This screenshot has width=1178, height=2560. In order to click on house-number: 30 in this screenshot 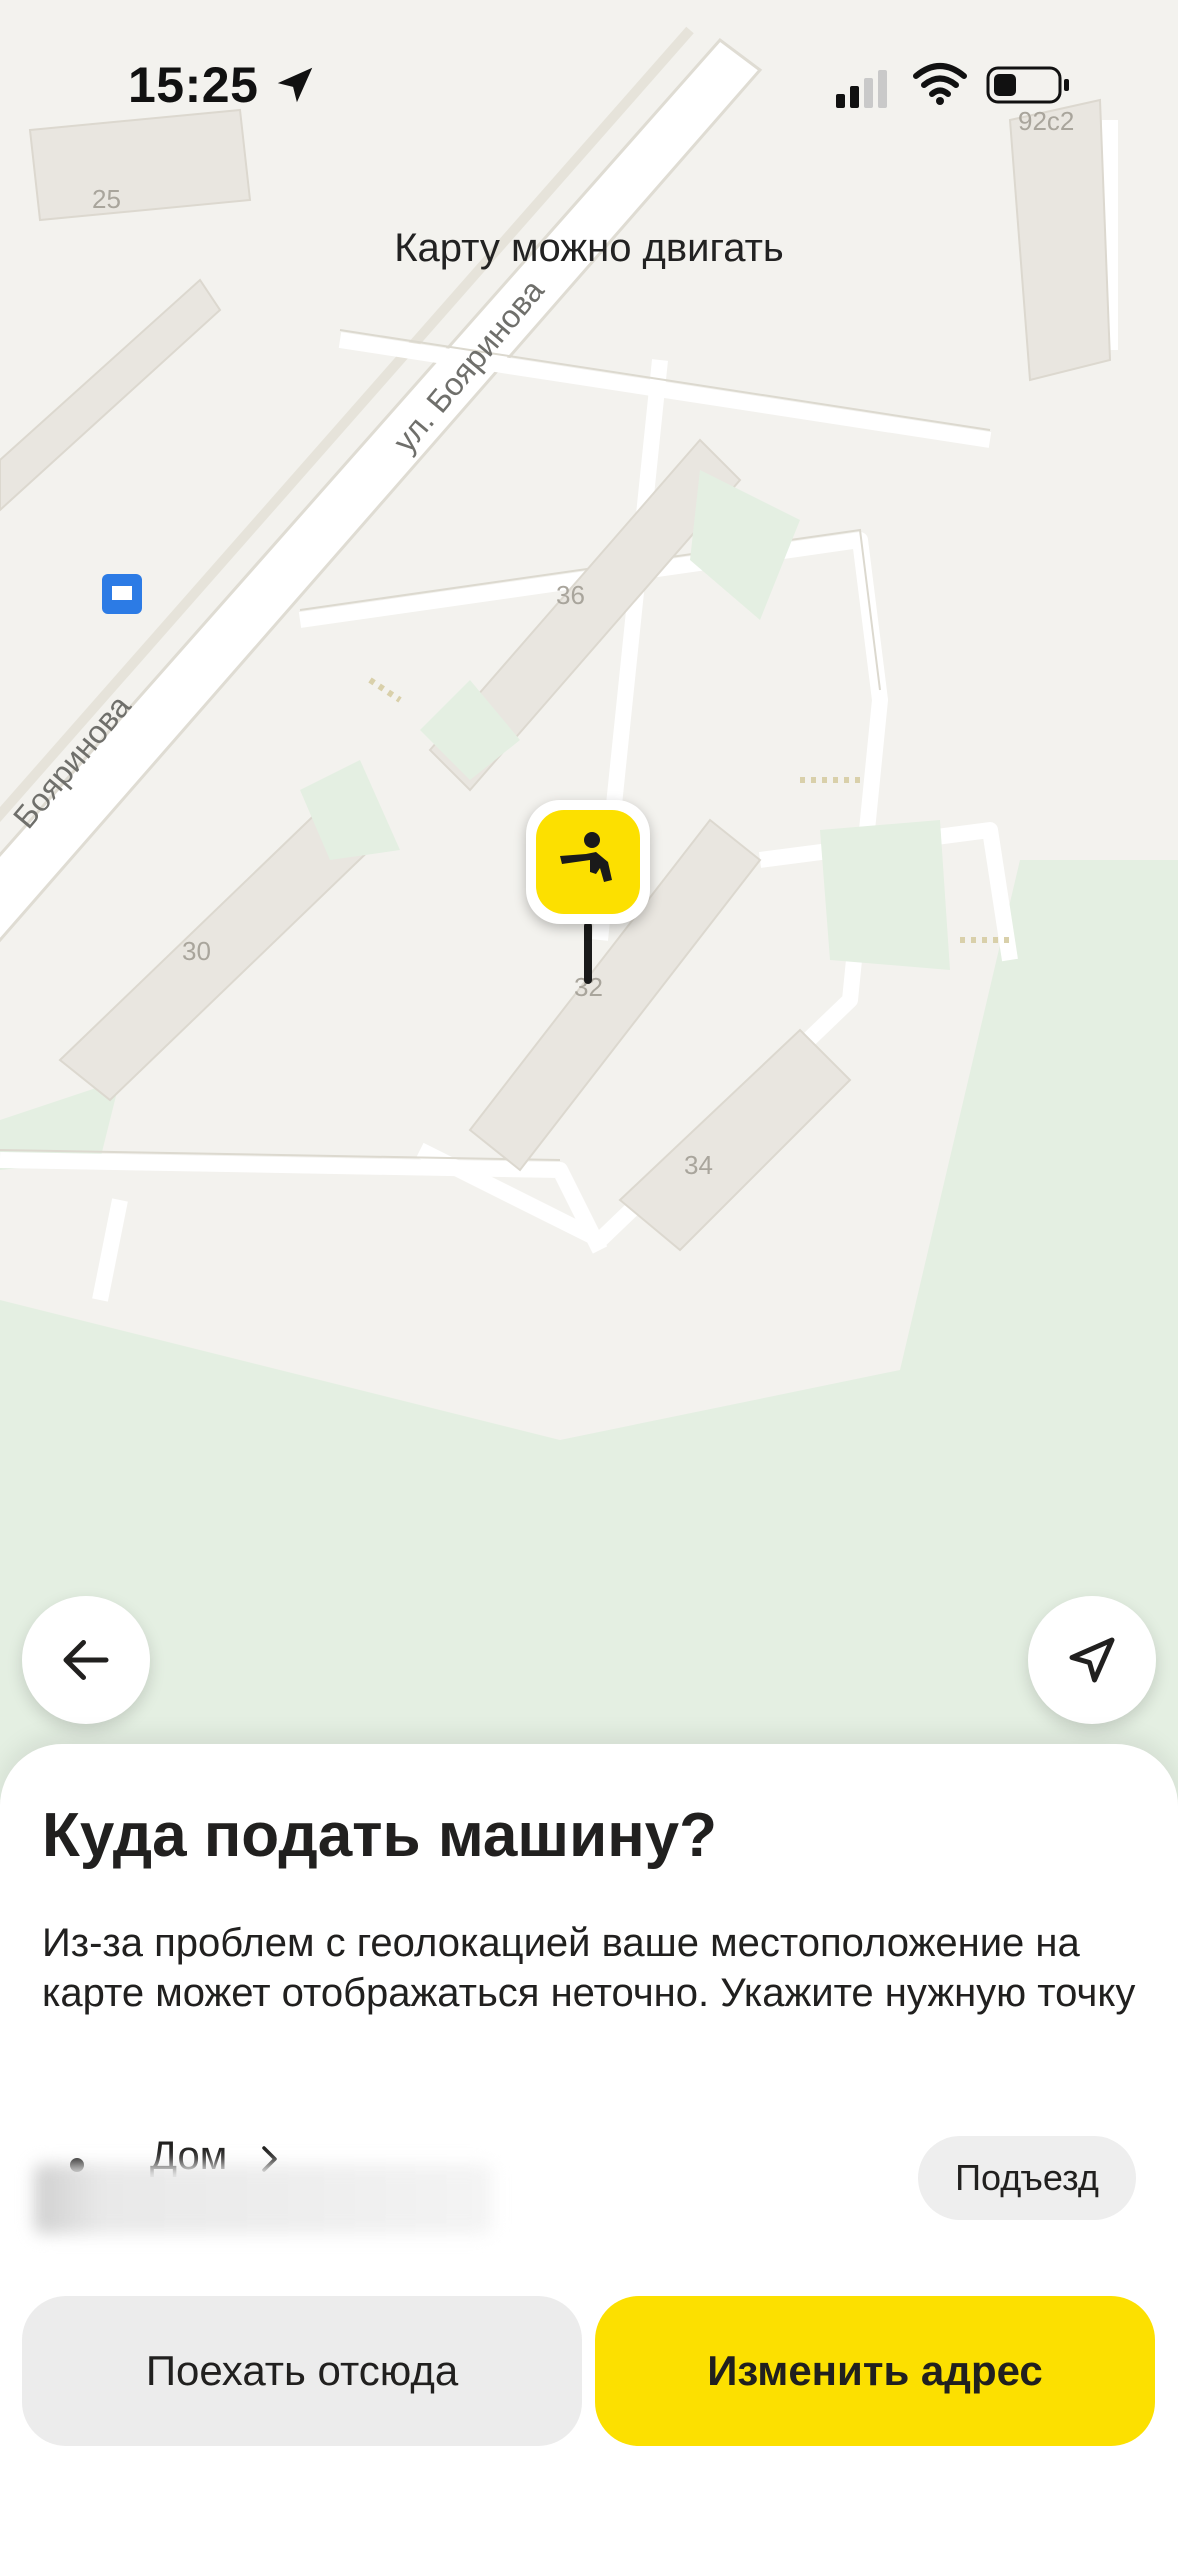, I will do `click(196, 951)`.